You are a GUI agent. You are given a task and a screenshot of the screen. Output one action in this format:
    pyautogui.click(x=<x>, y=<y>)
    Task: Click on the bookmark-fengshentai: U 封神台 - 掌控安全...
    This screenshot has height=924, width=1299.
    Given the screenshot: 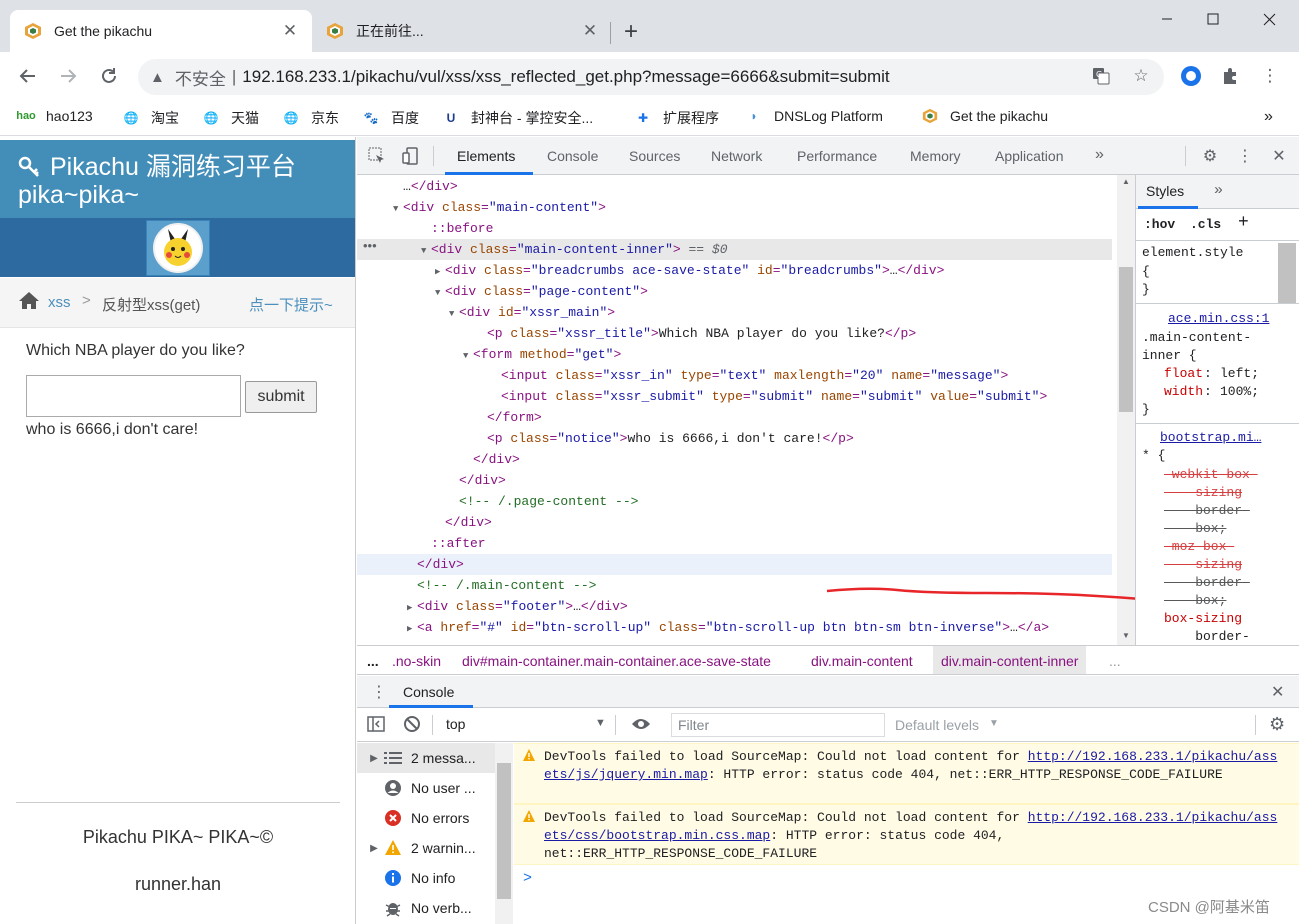 What is the action you would take?
    pyautogui.click(x=518, y=118)
    